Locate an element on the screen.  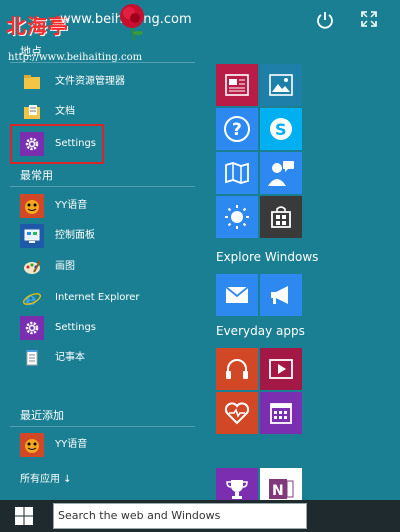
list-item-label: 控制面板 is located at coordinates (75, 235).